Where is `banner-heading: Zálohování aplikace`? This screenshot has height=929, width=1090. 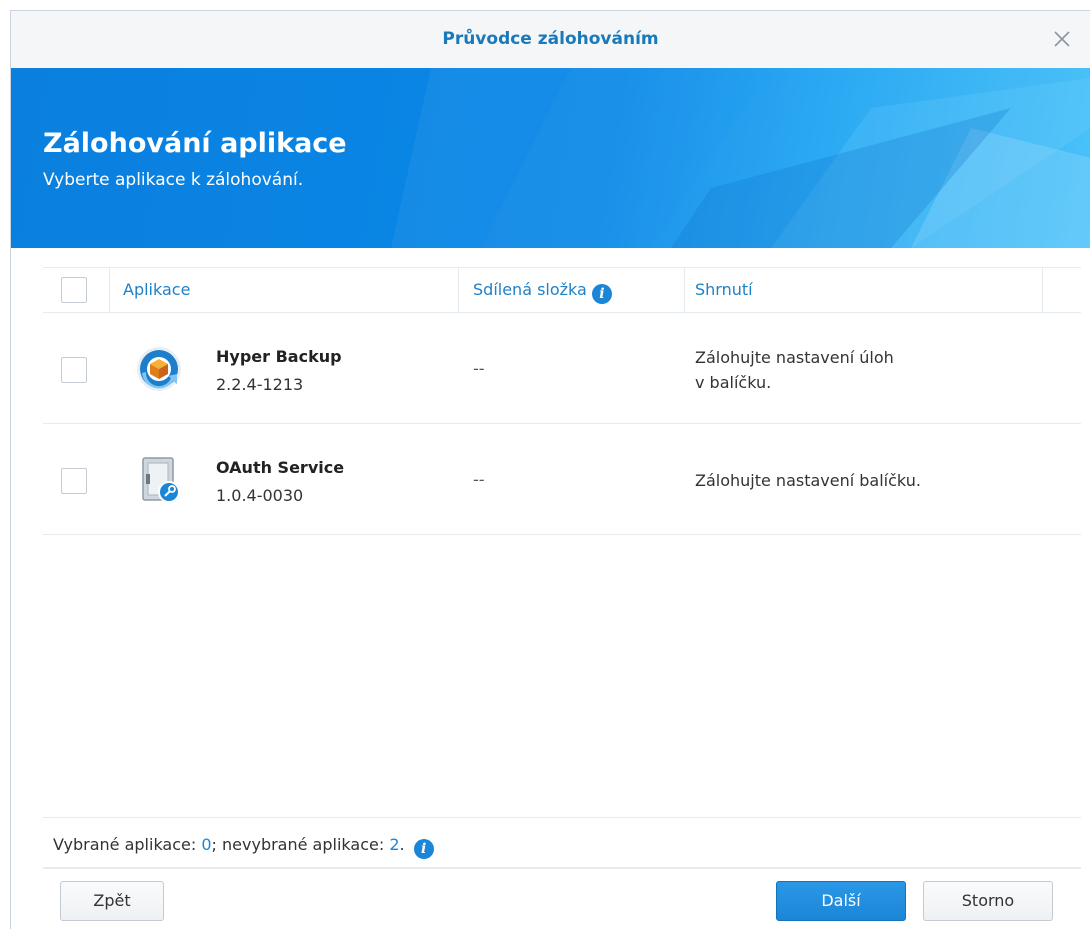 banner-heading: Zálohování aplikace is located at coordinates (195, 143).